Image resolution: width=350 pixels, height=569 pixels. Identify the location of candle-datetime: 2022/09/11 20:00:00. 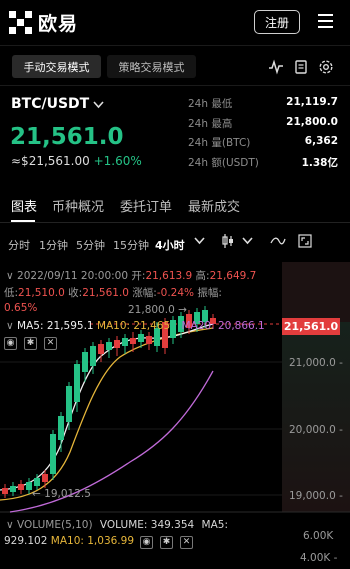
(73, 276).